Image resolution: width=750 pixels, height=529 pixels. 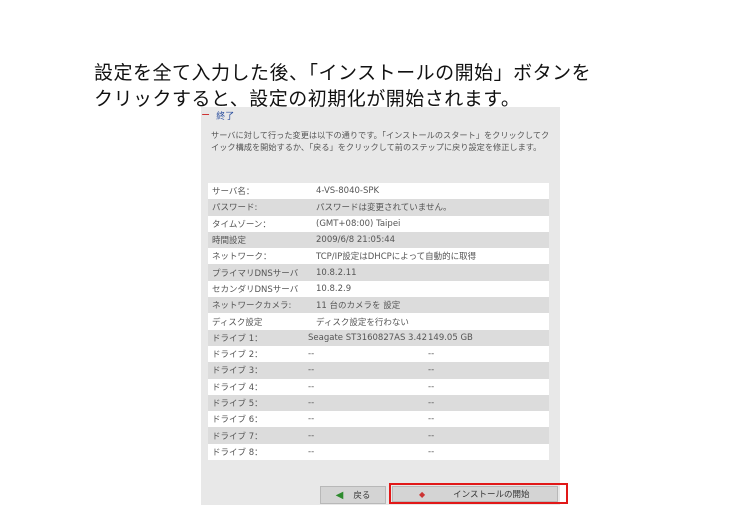 What do you see at coordinates (378, 272) in the screenshot?
I see `summary-row-primary-dns: プライマリDNSサーバ 10.8.2.11` at bounding box center [378, 272].